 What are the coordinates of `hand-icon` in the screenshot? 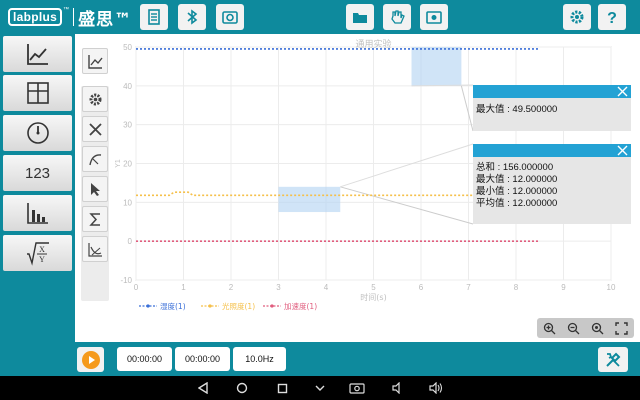 It's located at (398, 17).